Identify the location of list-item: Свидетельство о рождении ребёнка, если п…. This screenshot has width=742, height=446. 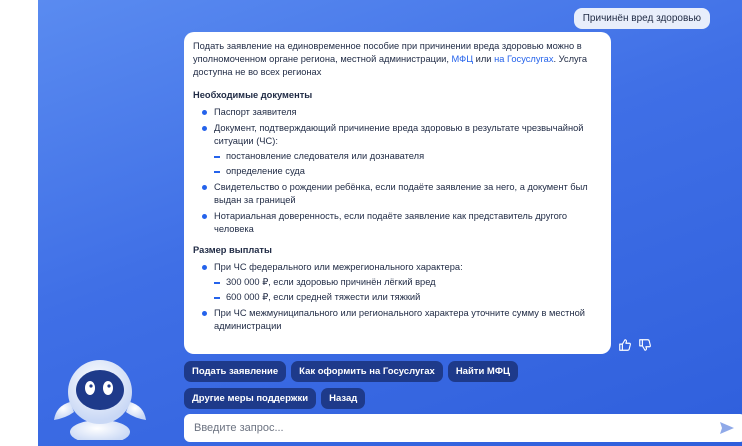
(401, 194).